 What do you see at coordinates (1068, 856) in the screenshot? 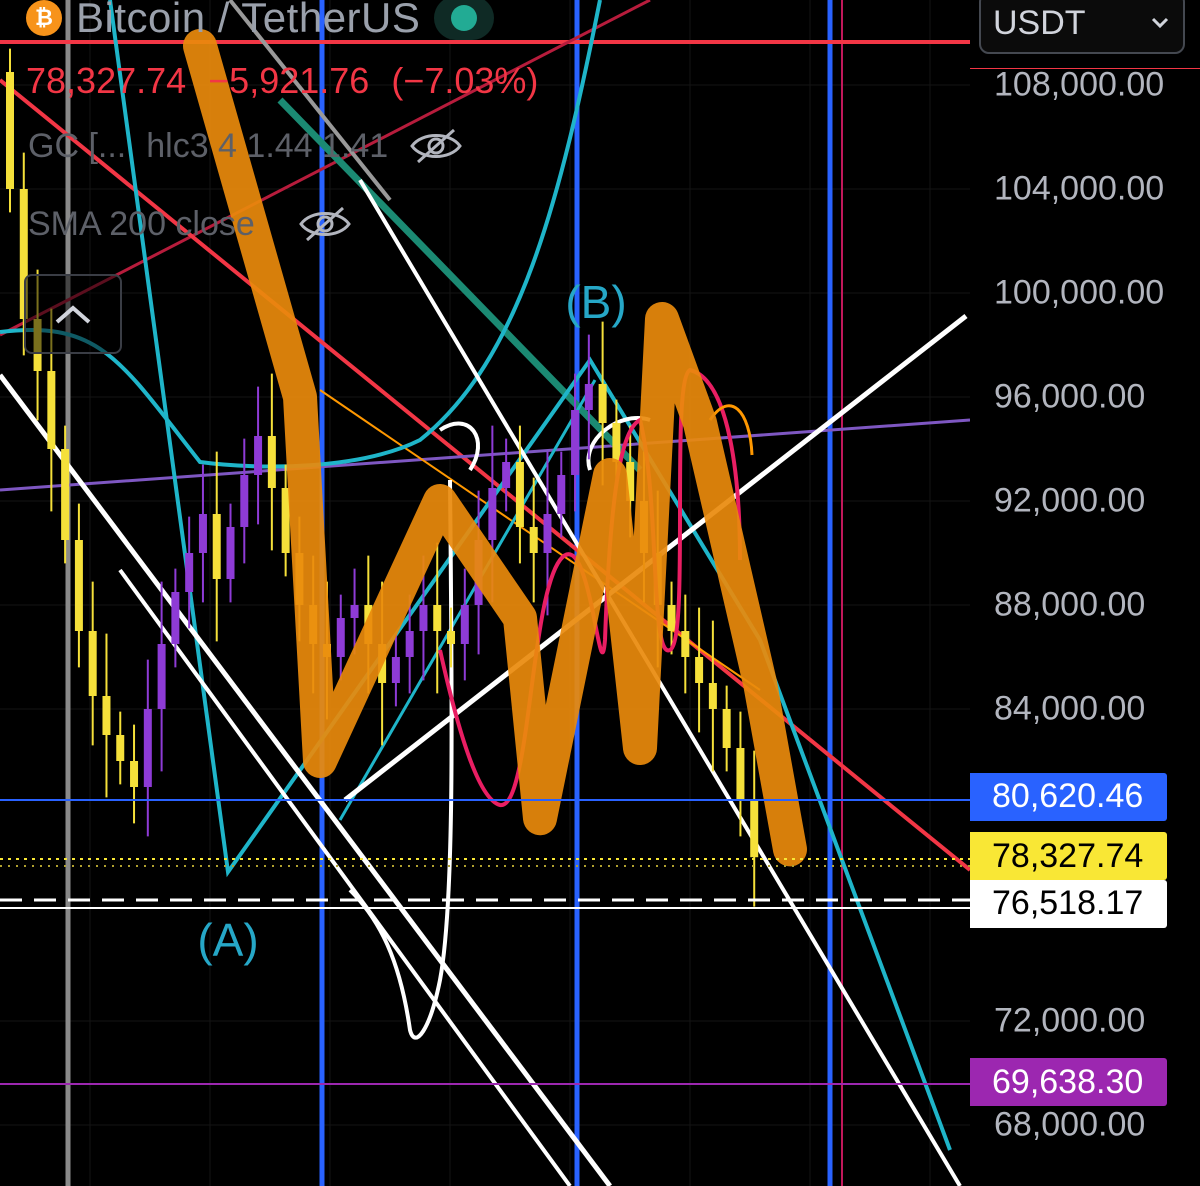
I see `price-tag: 78,327.74` at bounding box center [1068, 856].